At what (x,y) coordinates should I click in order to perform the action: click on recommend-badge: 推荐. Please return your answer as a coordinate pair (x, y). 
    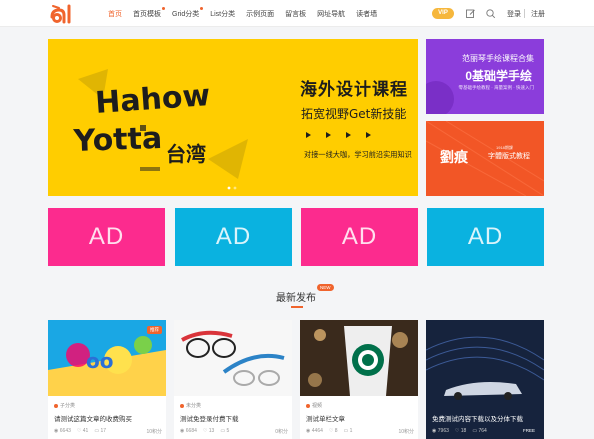
    Looking at the image, I should click on (154, 330).